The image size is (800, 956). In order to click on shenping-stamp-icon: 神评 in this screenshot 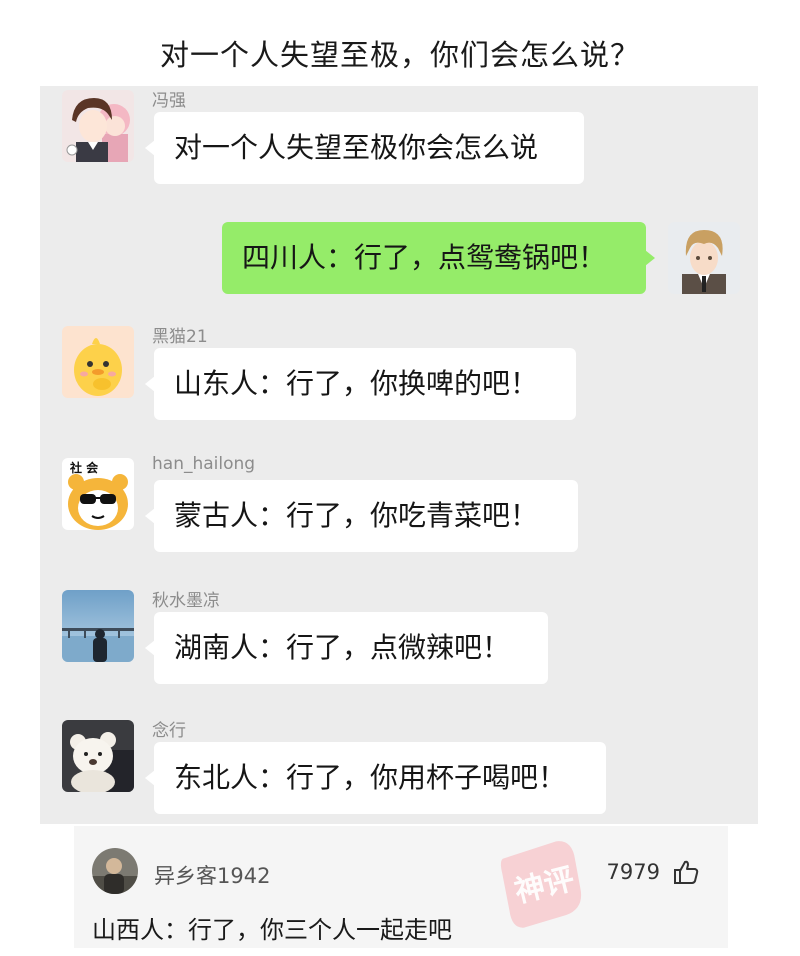, I will do `click(542, 884)`.